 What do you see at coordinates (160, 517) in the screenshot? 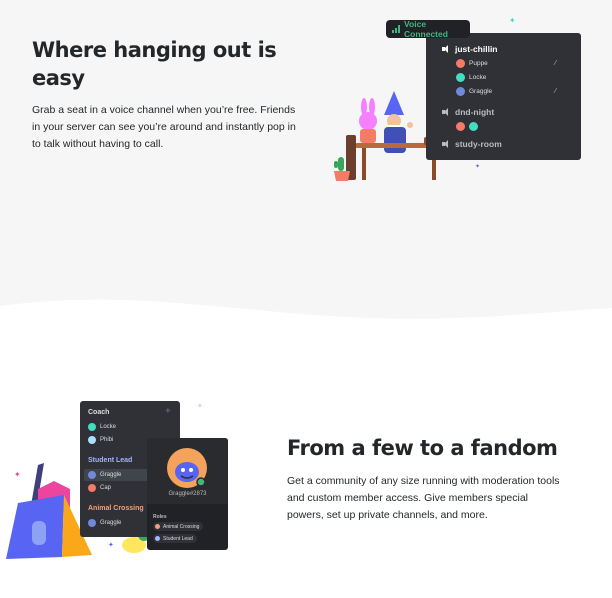
I see `roles-label: Roles` at bounding box center [160, 517].